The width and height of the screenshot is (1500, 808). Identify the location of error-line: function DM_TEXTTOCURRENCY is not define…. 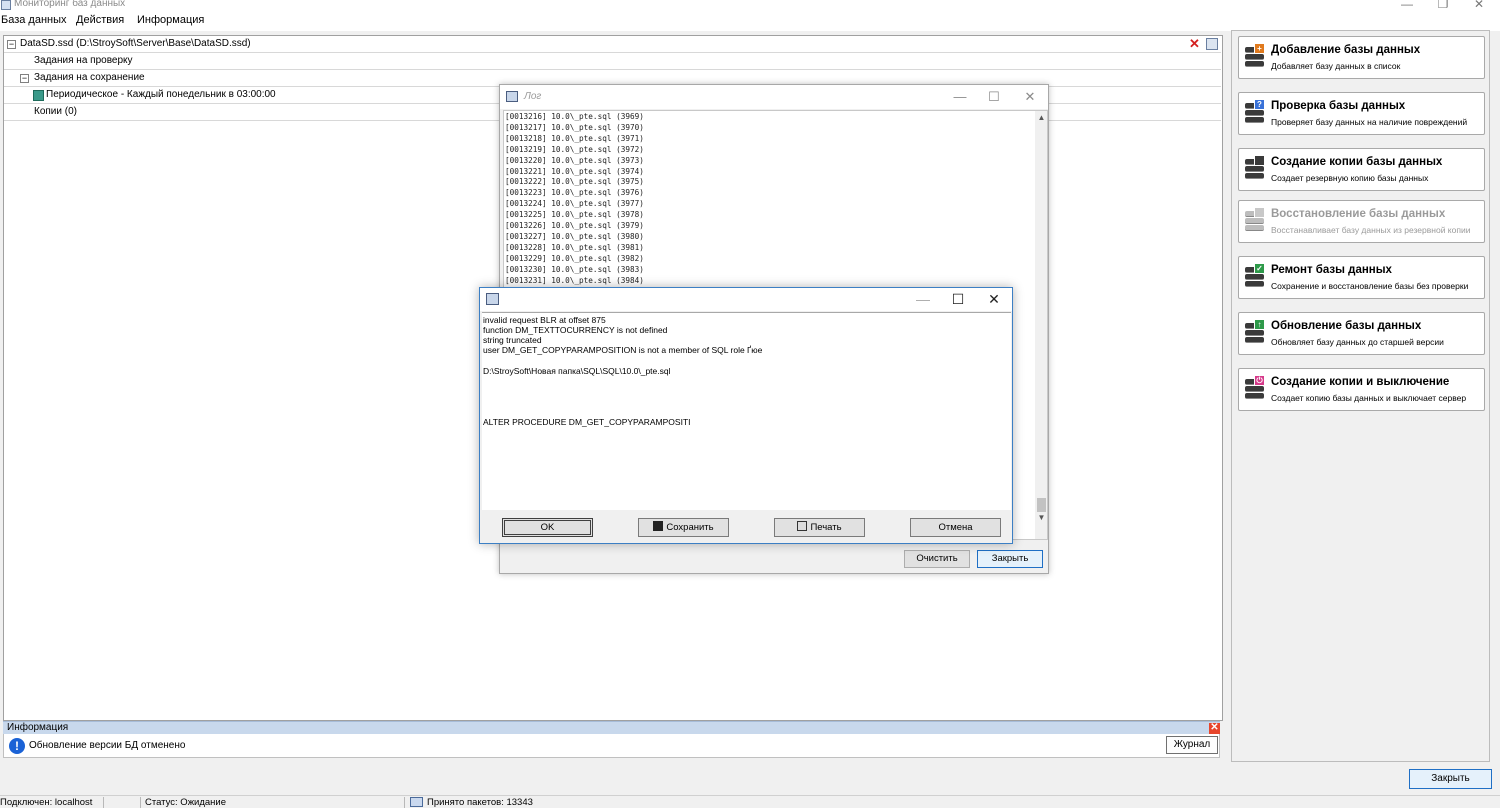
(575, 330).